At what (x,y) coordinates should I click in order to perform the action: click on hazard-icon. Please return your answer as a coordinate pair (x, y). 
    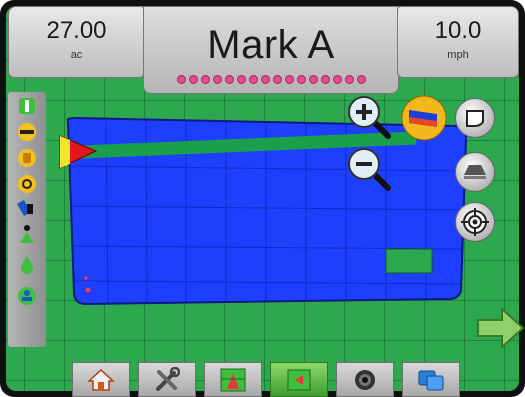
    Looking at the image, I should click on (27, 184).